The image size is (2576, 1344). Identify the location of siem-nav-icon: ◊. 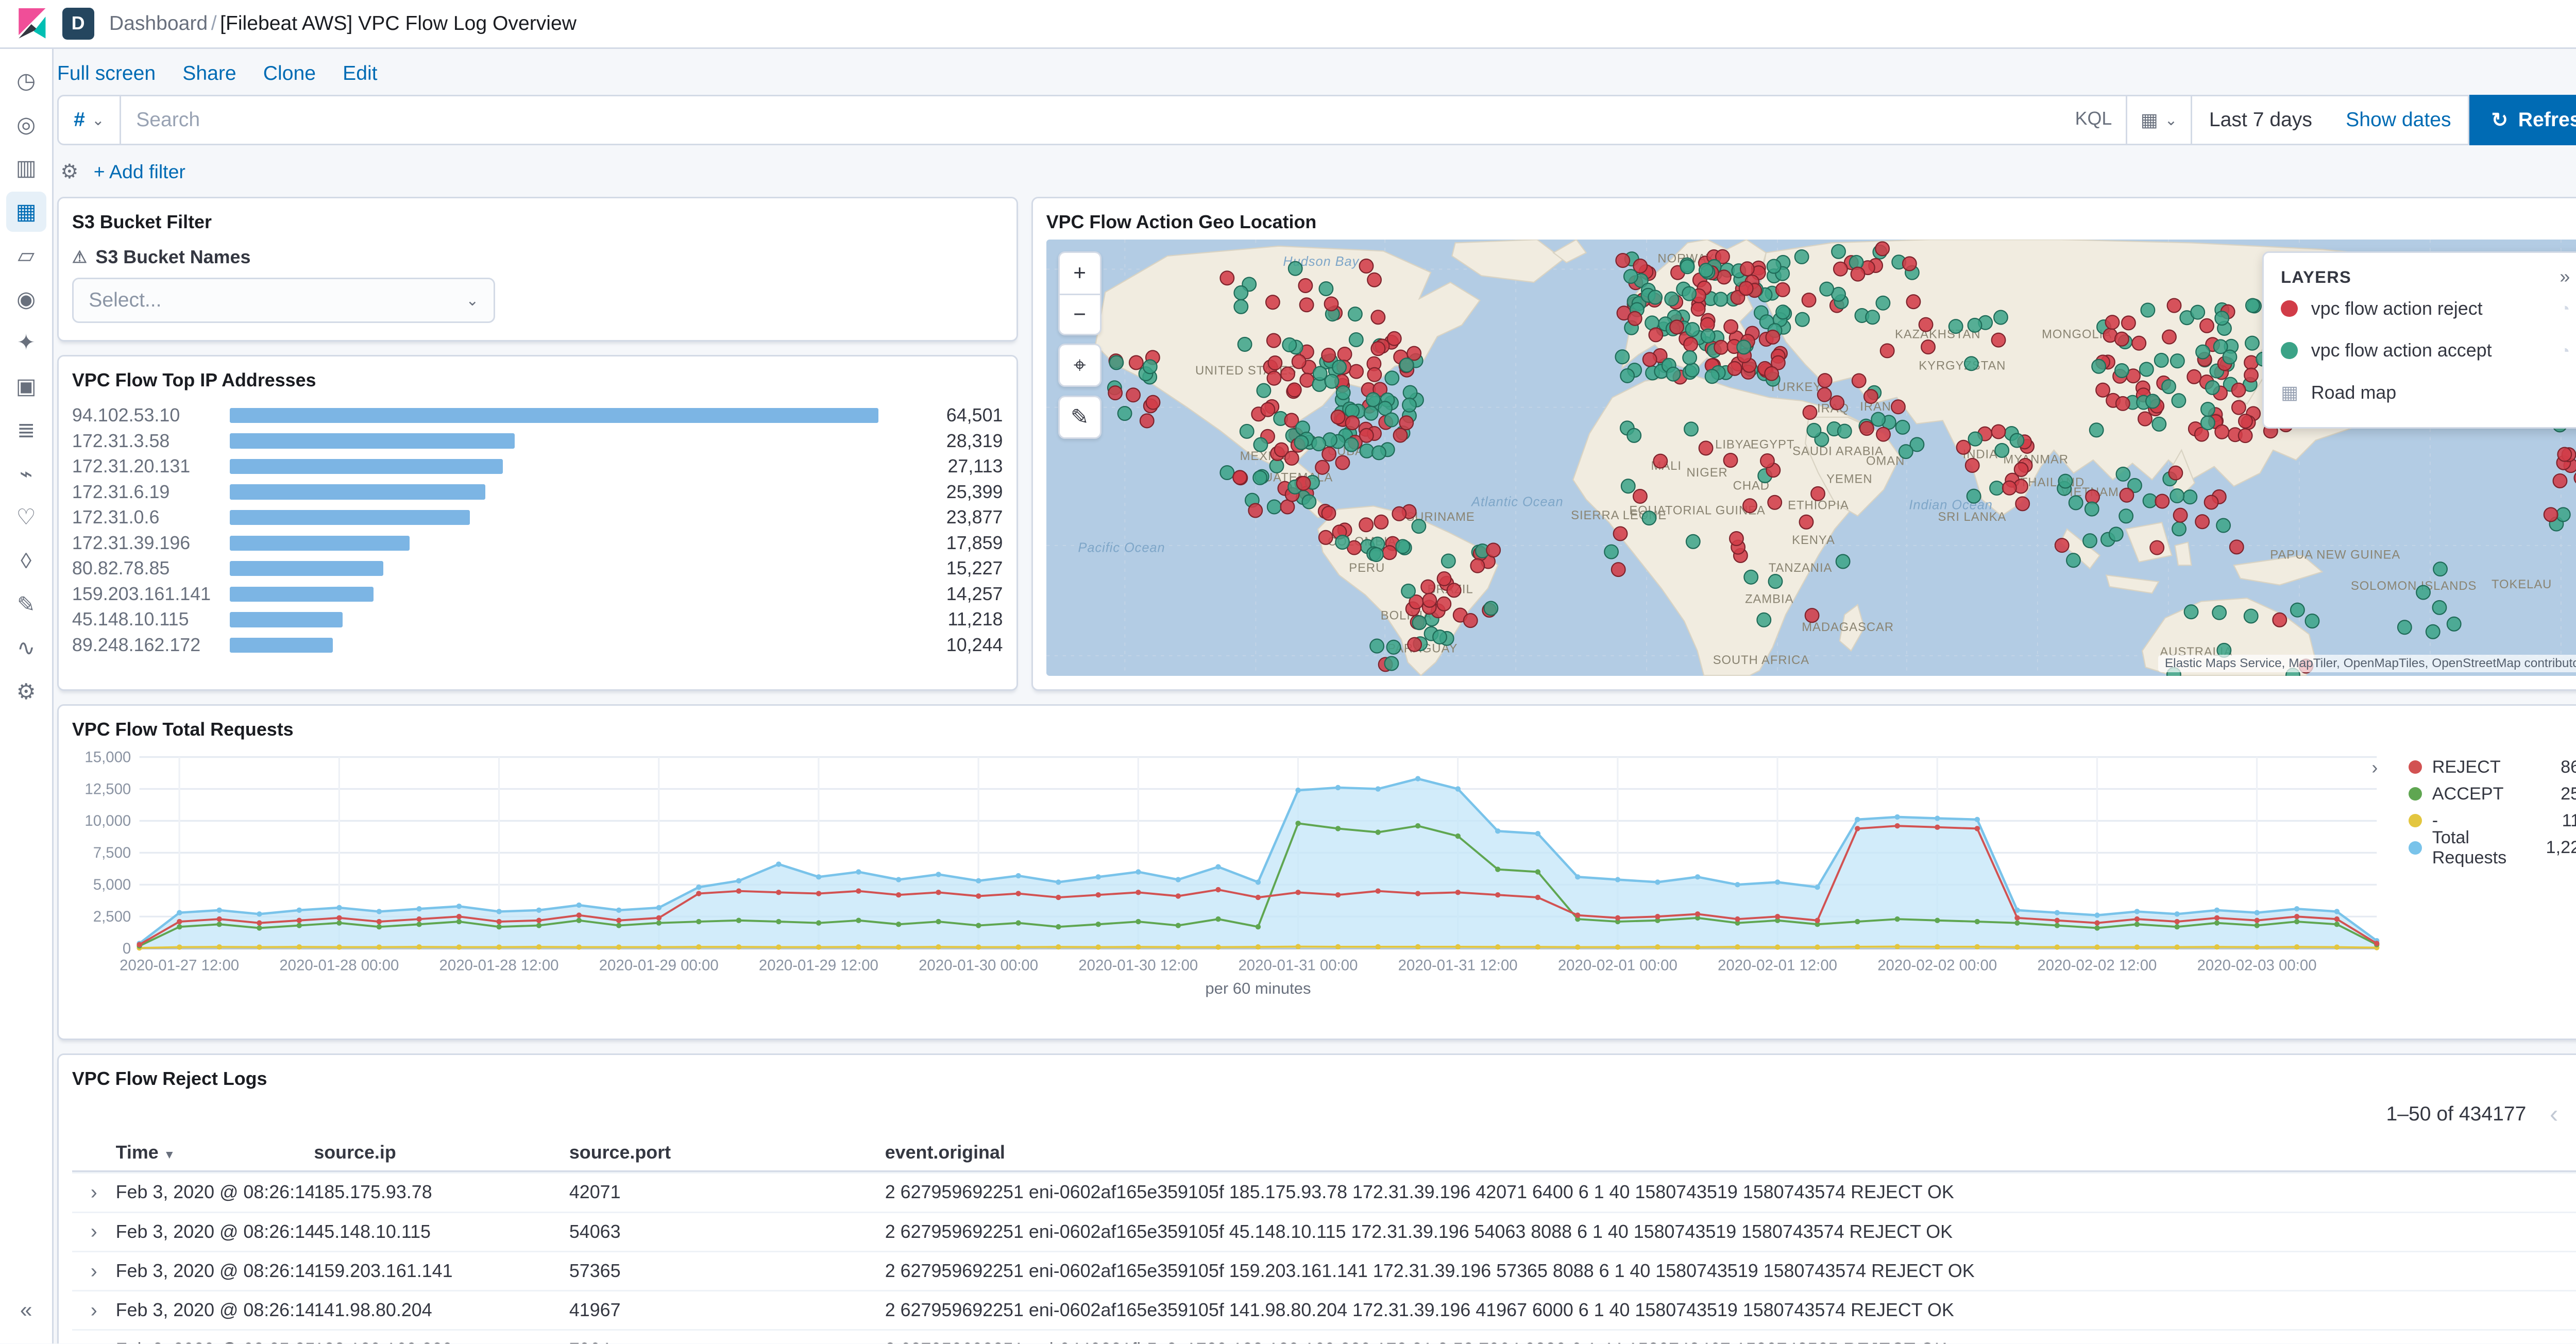
(26, 560).